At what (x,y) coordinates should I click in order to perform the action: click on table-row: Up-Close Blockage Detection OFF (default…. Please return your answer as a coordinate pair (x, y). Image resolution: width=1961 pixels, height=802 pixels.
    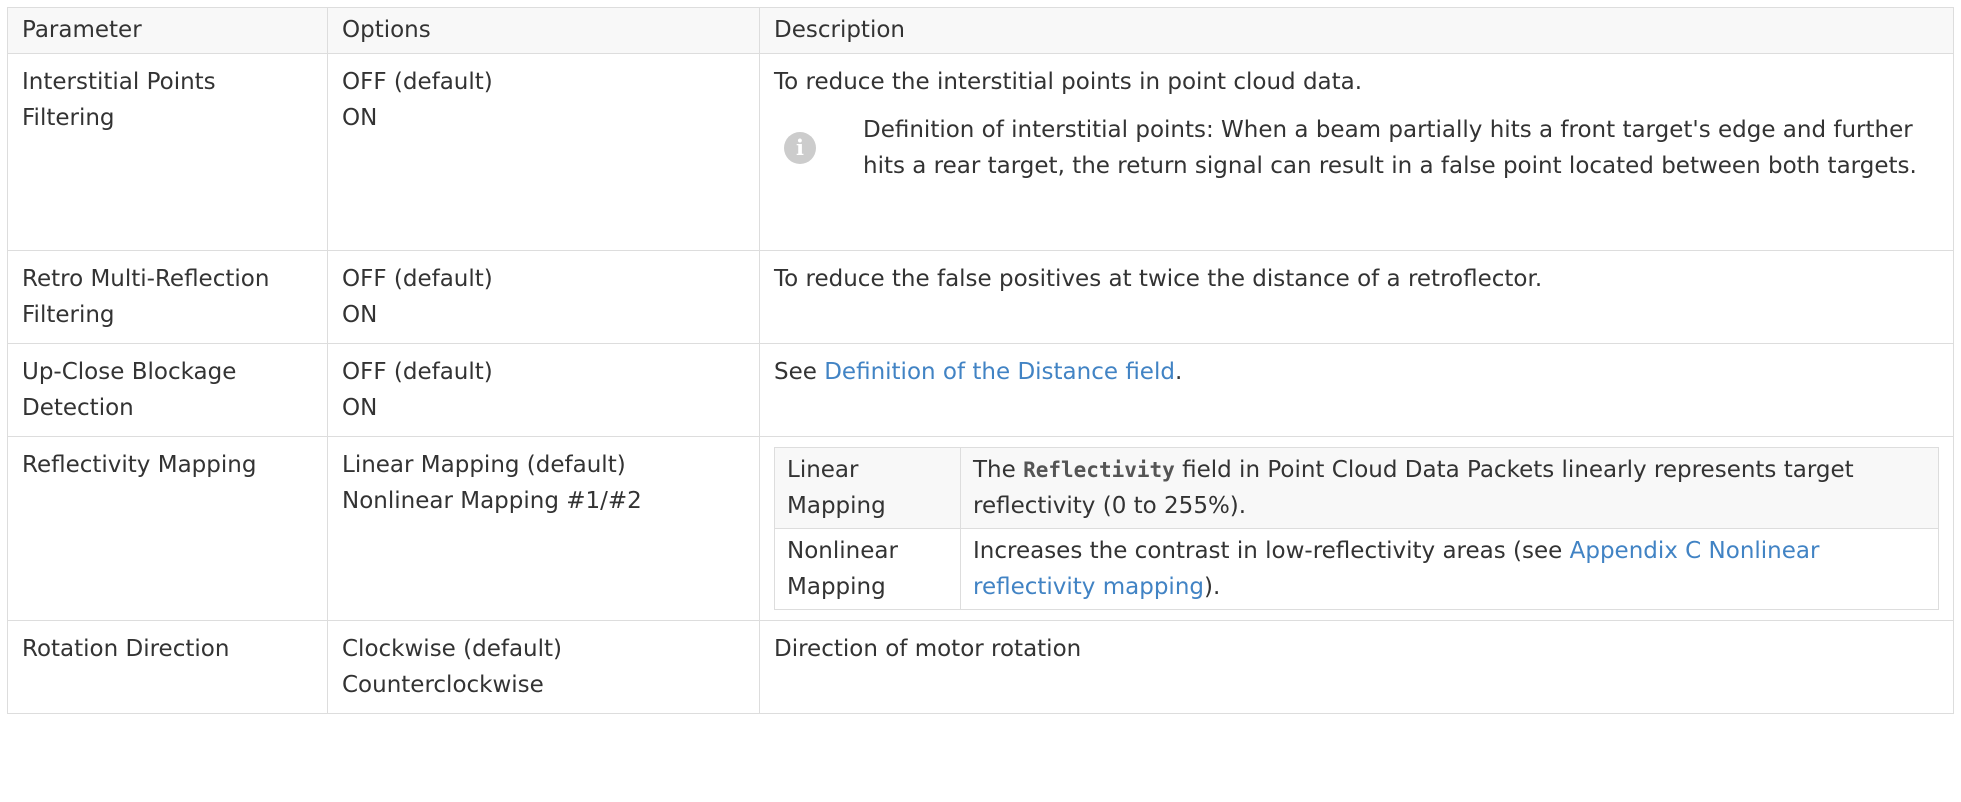
    Looking at the image, I should click on (980, 390).